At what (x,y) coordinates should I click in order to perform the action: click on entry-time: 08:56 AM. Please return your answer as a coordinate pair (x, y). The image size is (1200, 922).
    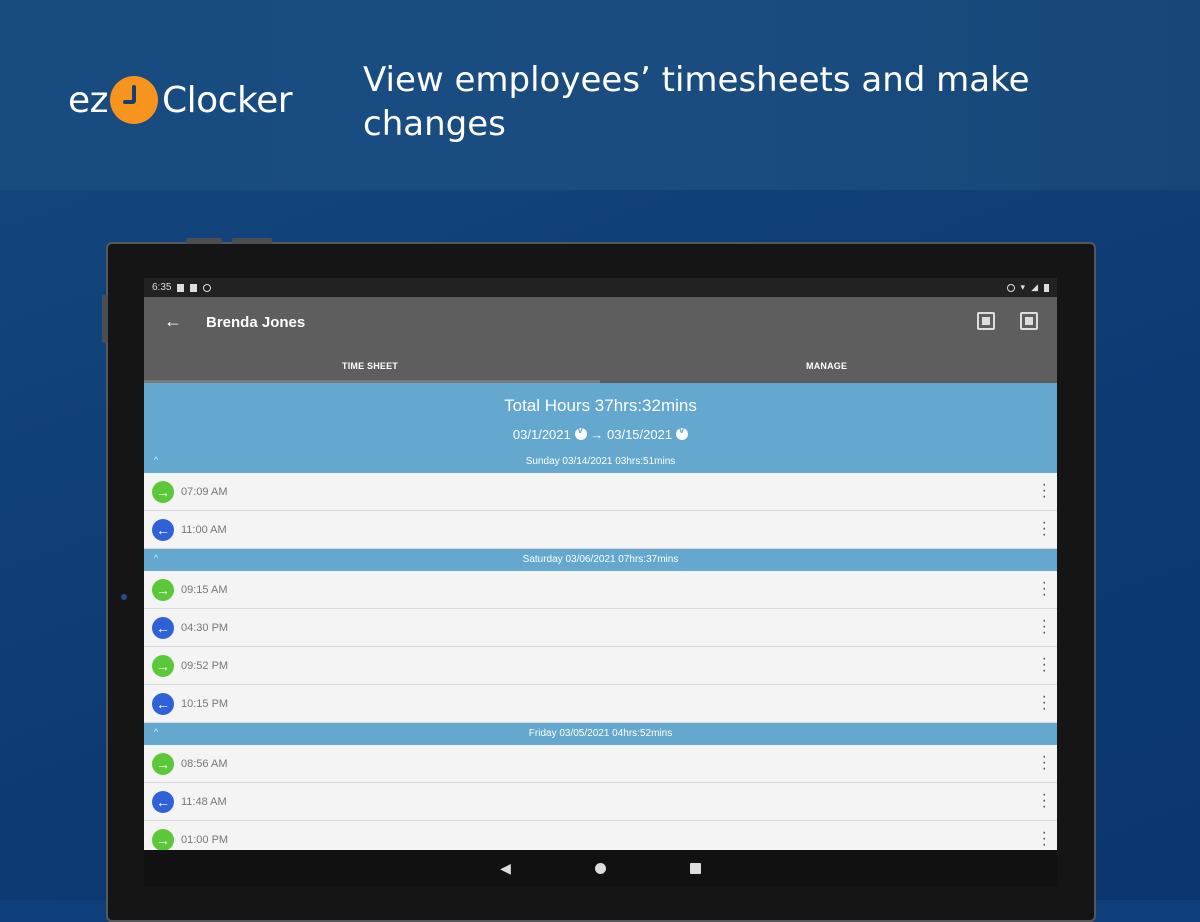
    Looking at the image, I should click on (204, 763).